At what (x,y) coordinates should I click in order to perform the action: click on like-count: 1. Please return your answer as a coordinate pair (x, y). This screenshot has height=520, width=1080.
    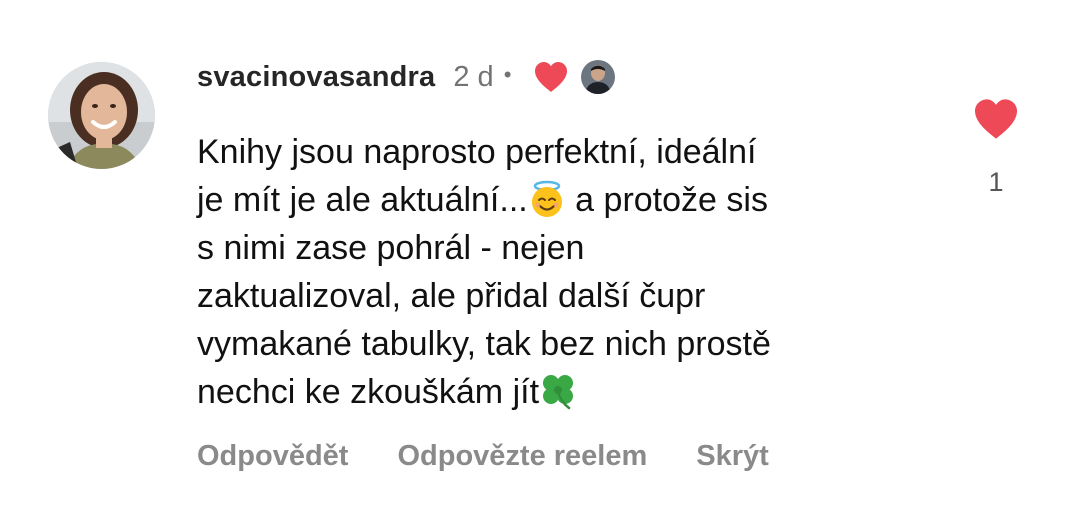
    Looking at the image, I should click on (996, 182).